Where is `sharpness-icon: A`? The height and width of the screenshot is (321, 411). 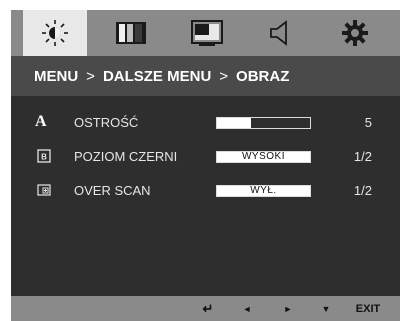 sharpness-icon: A is located at coordinates (41, 121).